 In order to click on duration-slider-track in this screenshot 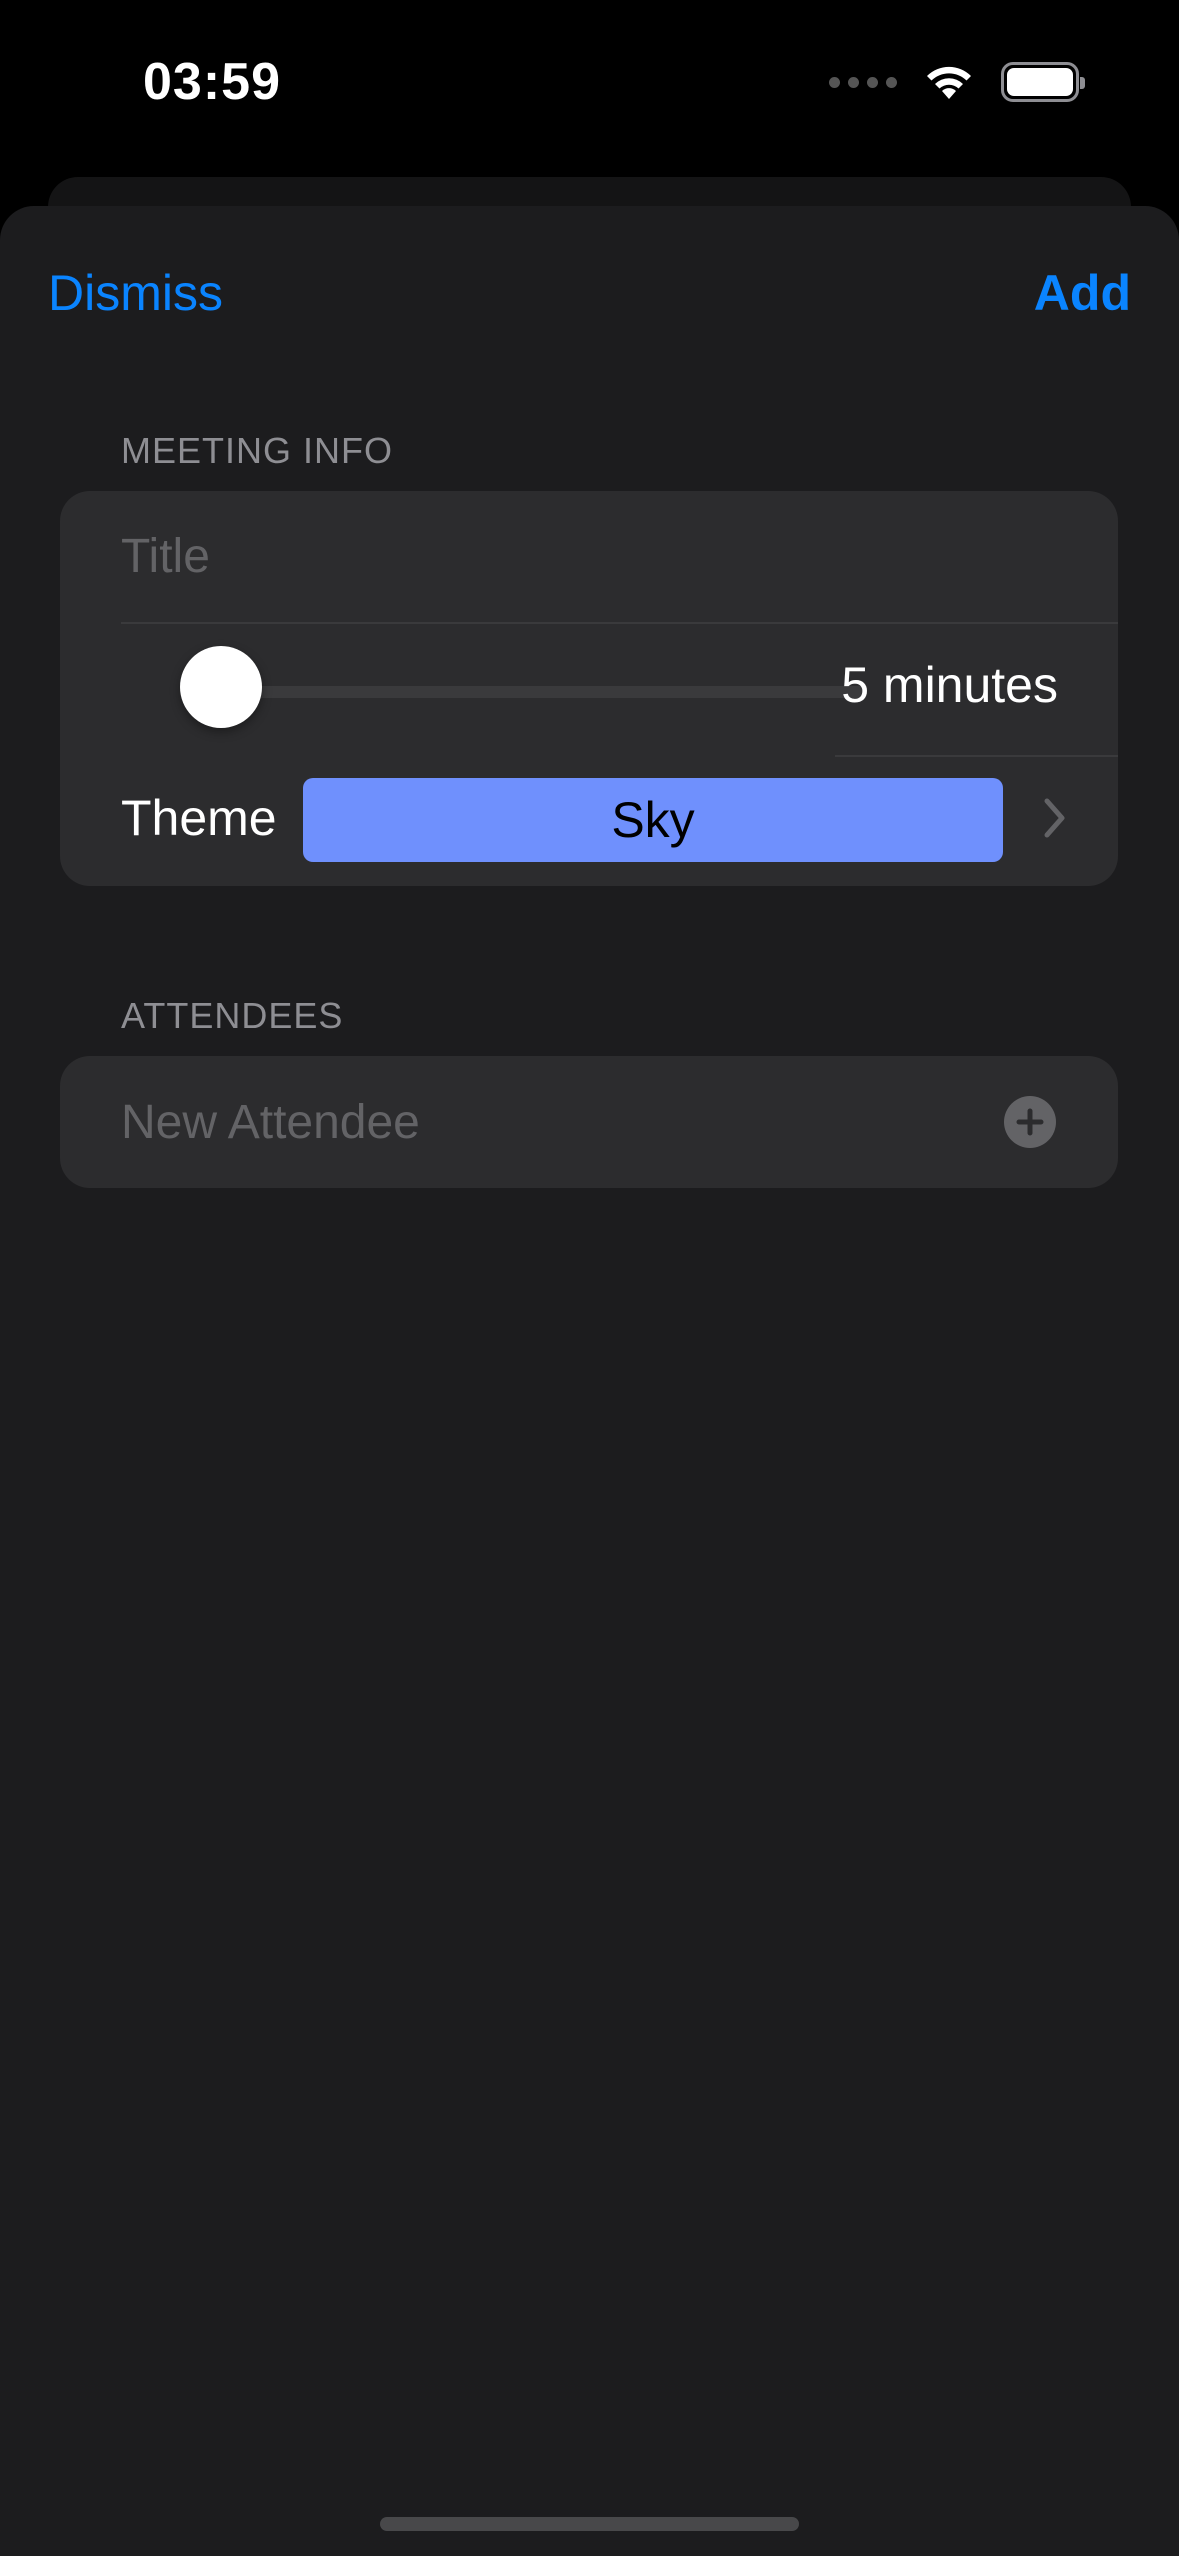, I will do `click(524, 692)`.